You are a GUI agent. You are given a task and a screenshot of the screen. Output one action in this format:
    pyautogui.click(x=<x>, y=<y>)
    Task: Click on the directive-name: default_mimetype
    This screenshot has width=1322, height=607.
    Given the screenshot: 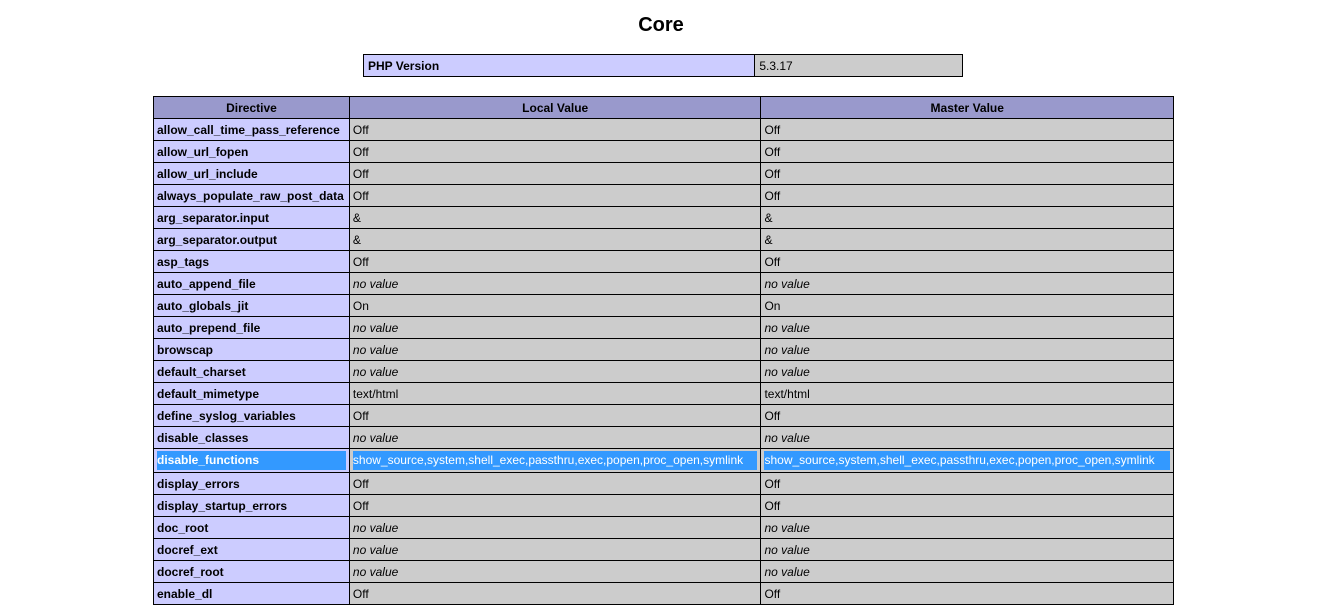 What is the action you would take?
    pyautogui.click(x=251, y=393)
    